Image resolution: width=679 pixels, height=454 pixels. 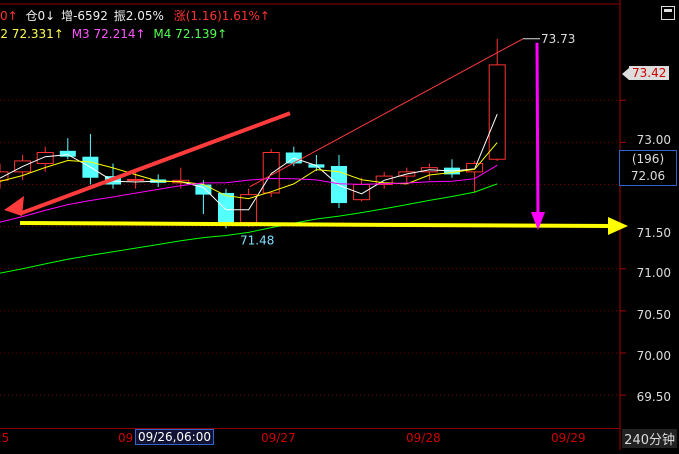 I want to click on time-tick-4: 09/29, so click(x=568, y=438).